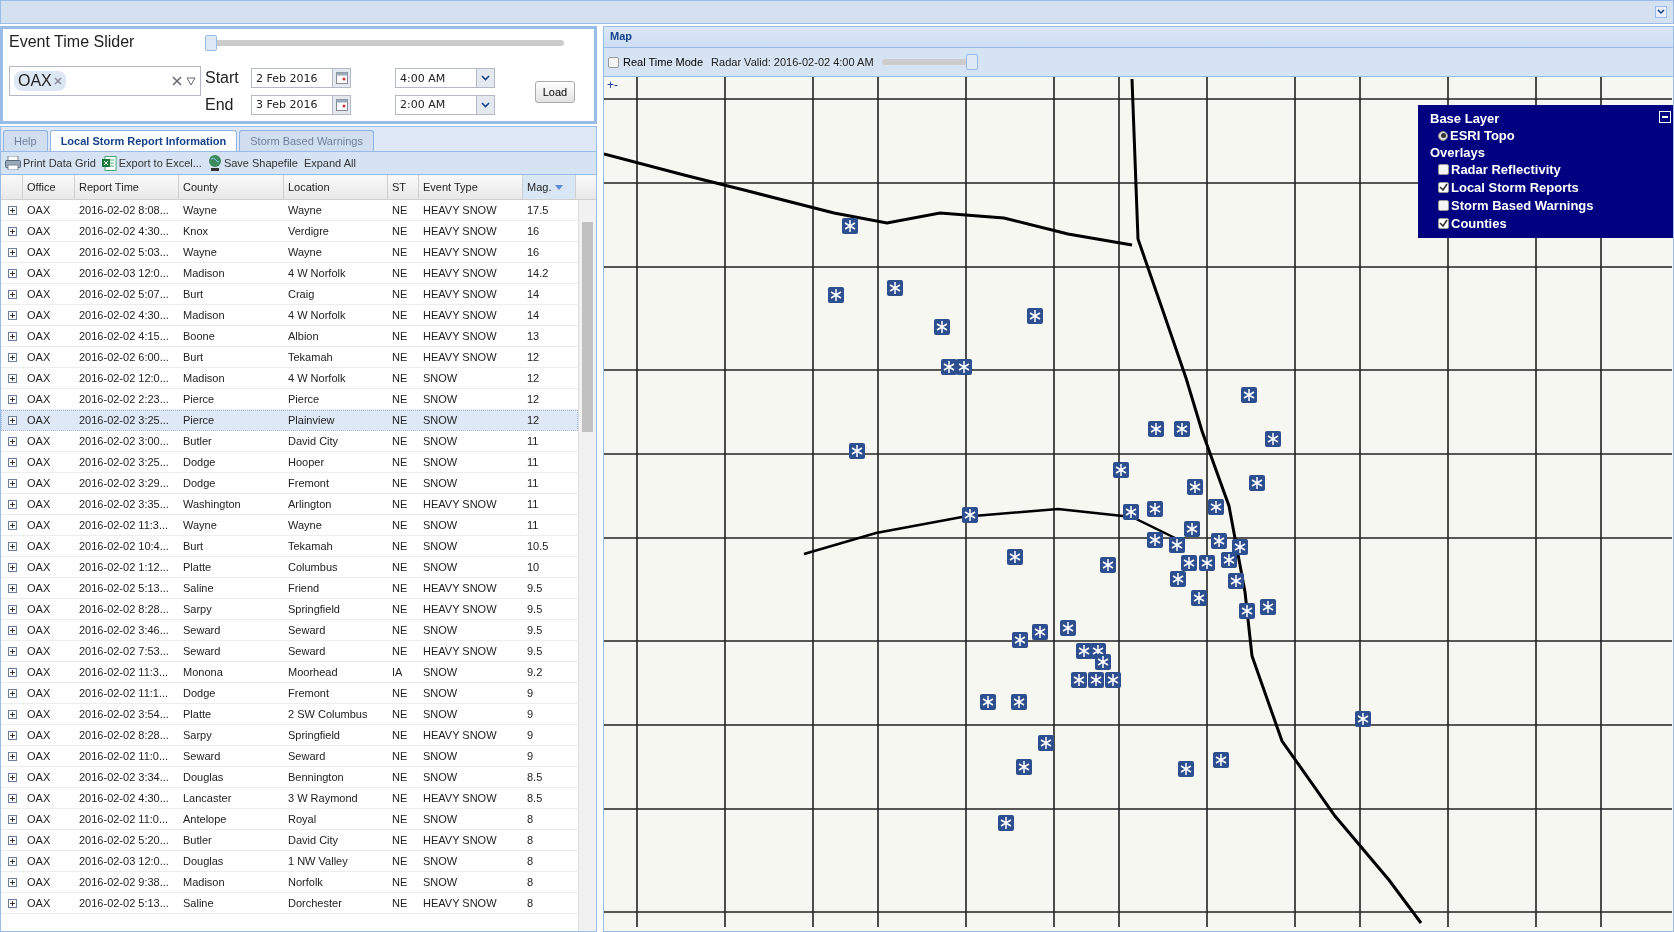  What do you see at coordinates (1545, 187) in the screenshot?
I see `overlay-checkbox: Local Storm Reports` at bounding box center [1545, 187].